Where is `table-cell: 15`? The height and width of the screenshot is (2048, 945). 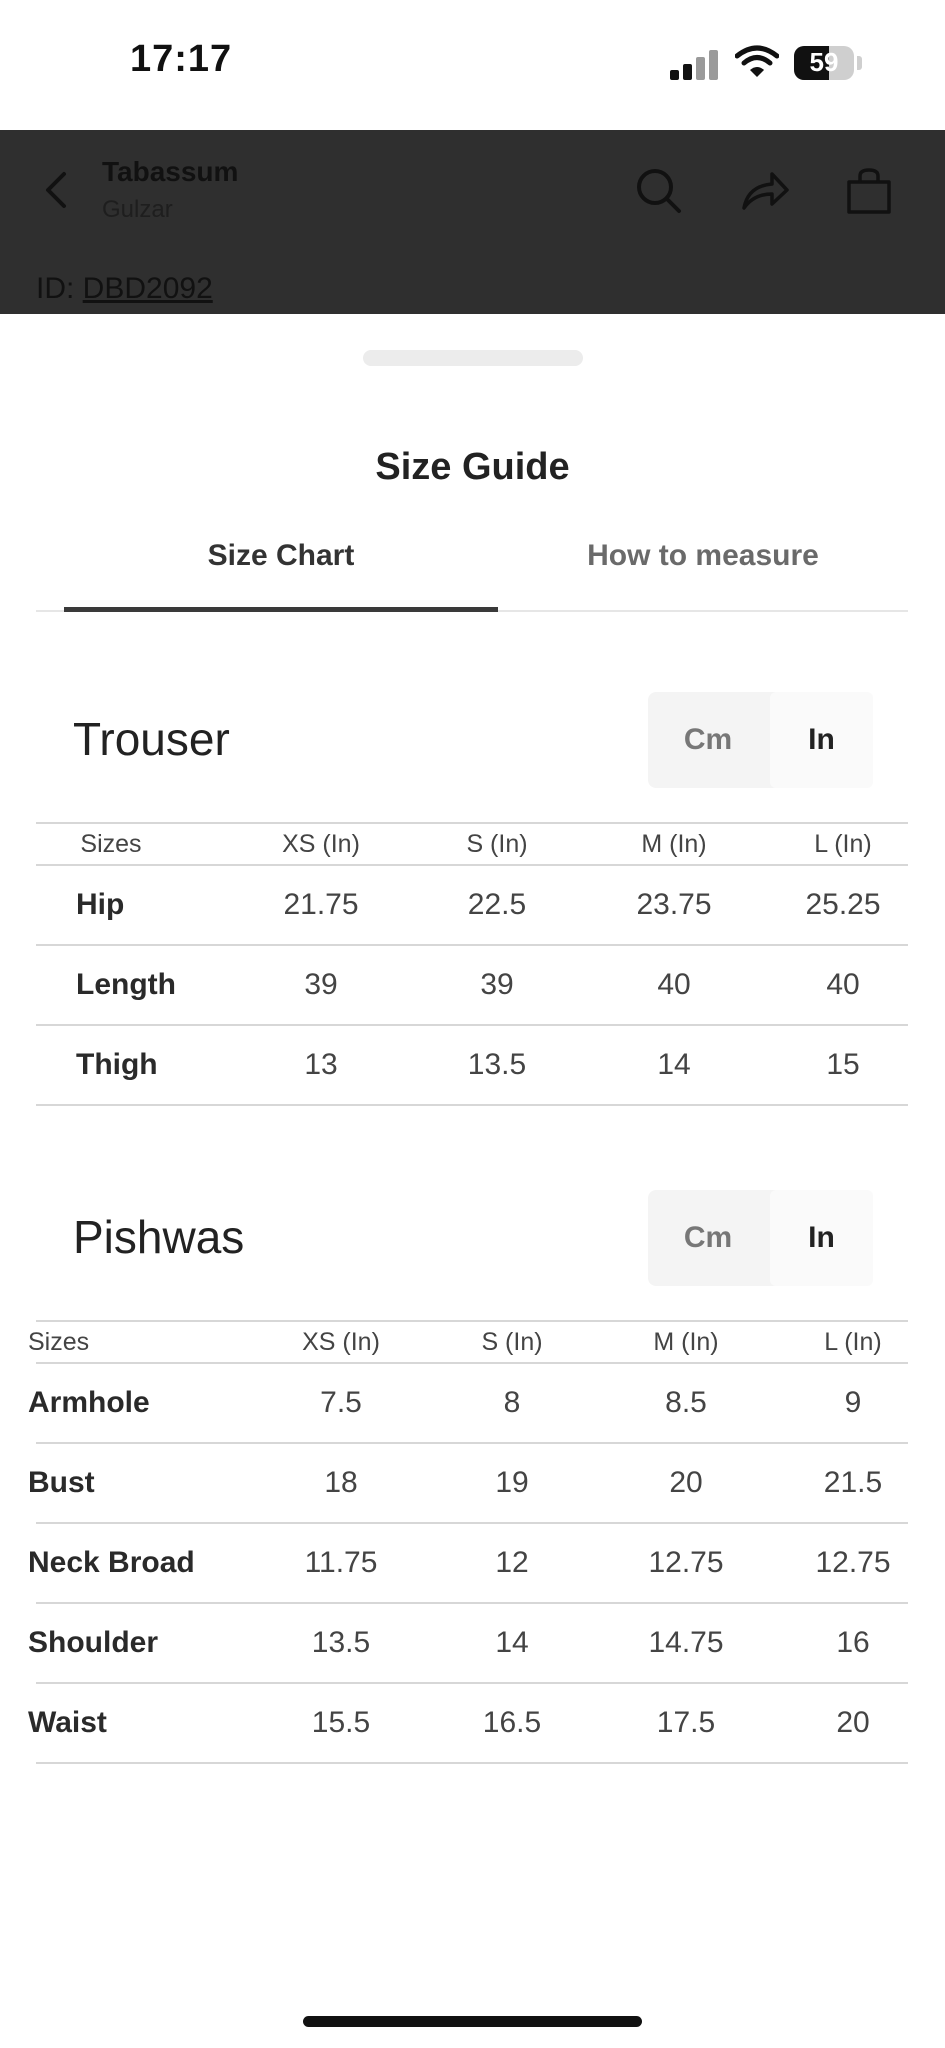
table-cell: 15 is located at coordinates (843, 1064).